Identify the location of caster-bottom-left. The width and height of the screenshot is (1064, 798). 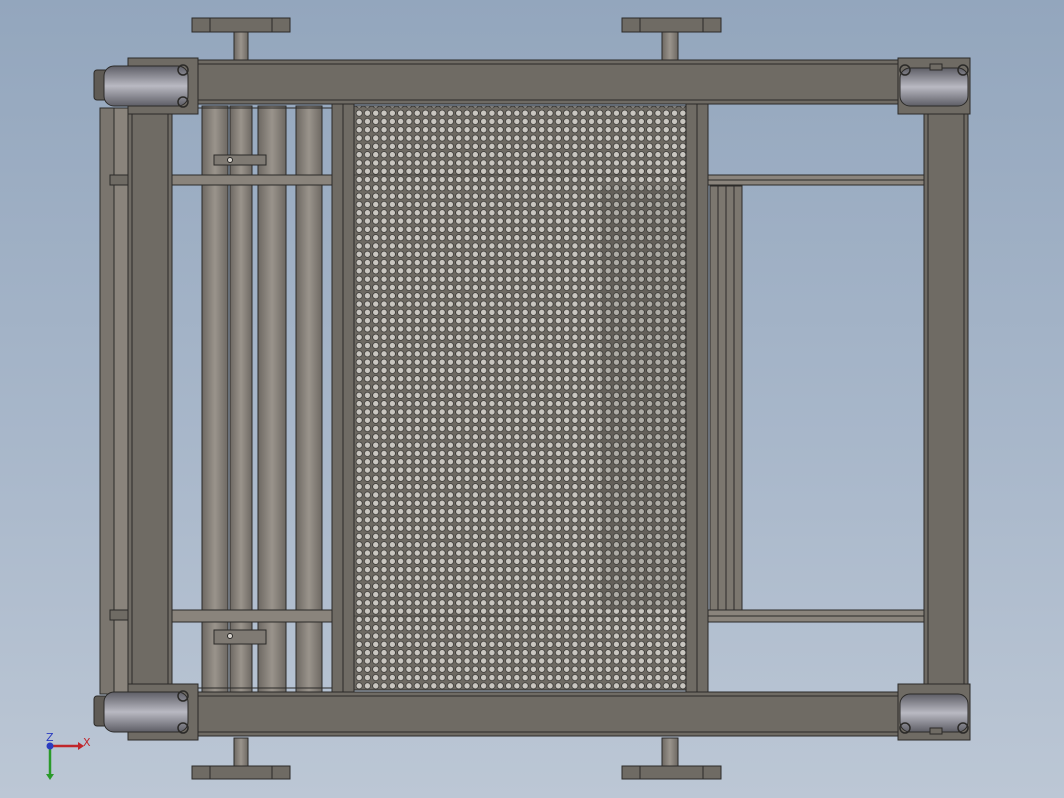
(141, 712).